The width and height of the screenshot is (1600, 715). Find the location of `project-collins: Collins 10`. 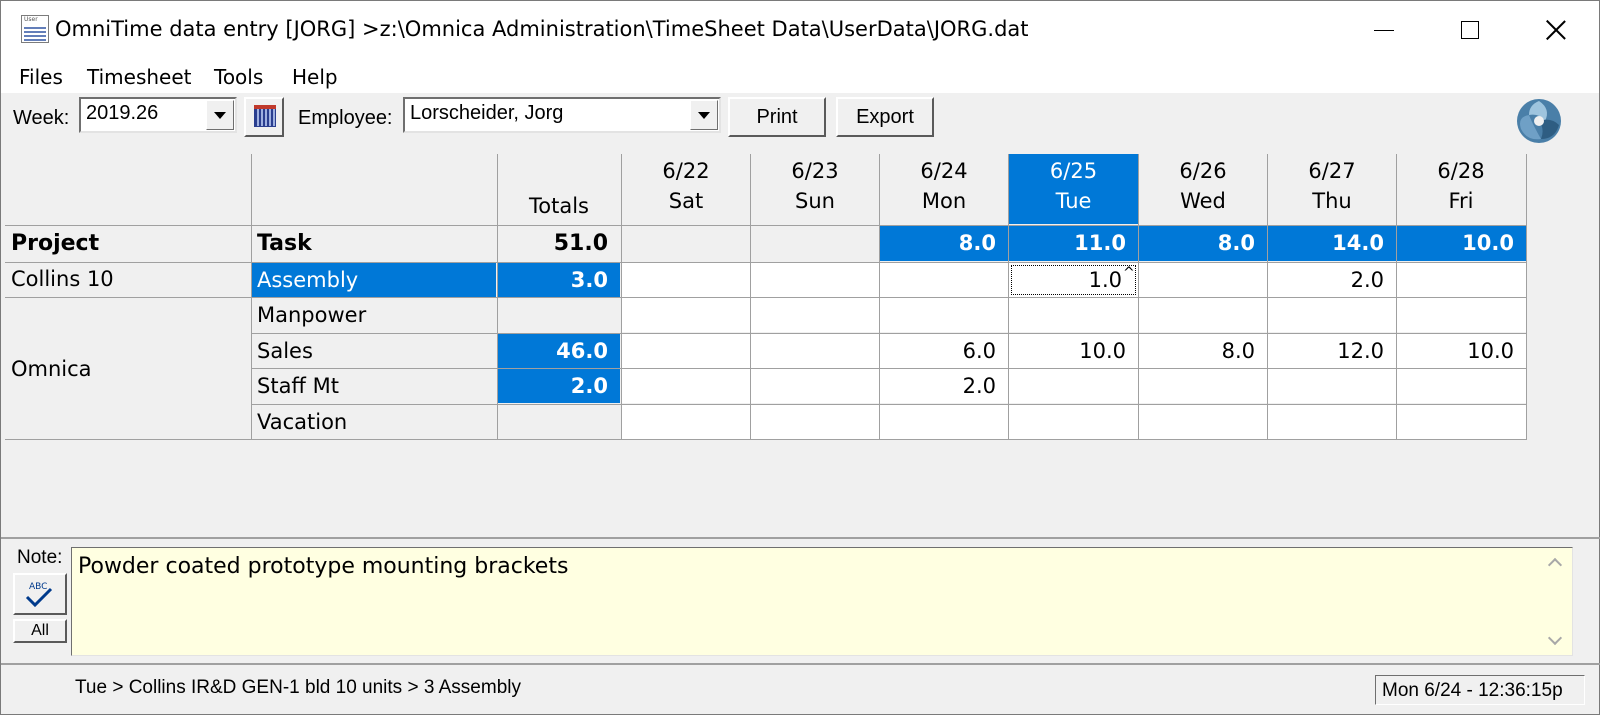

project-collins: Collins 10 is located at coordinates (130, 282).